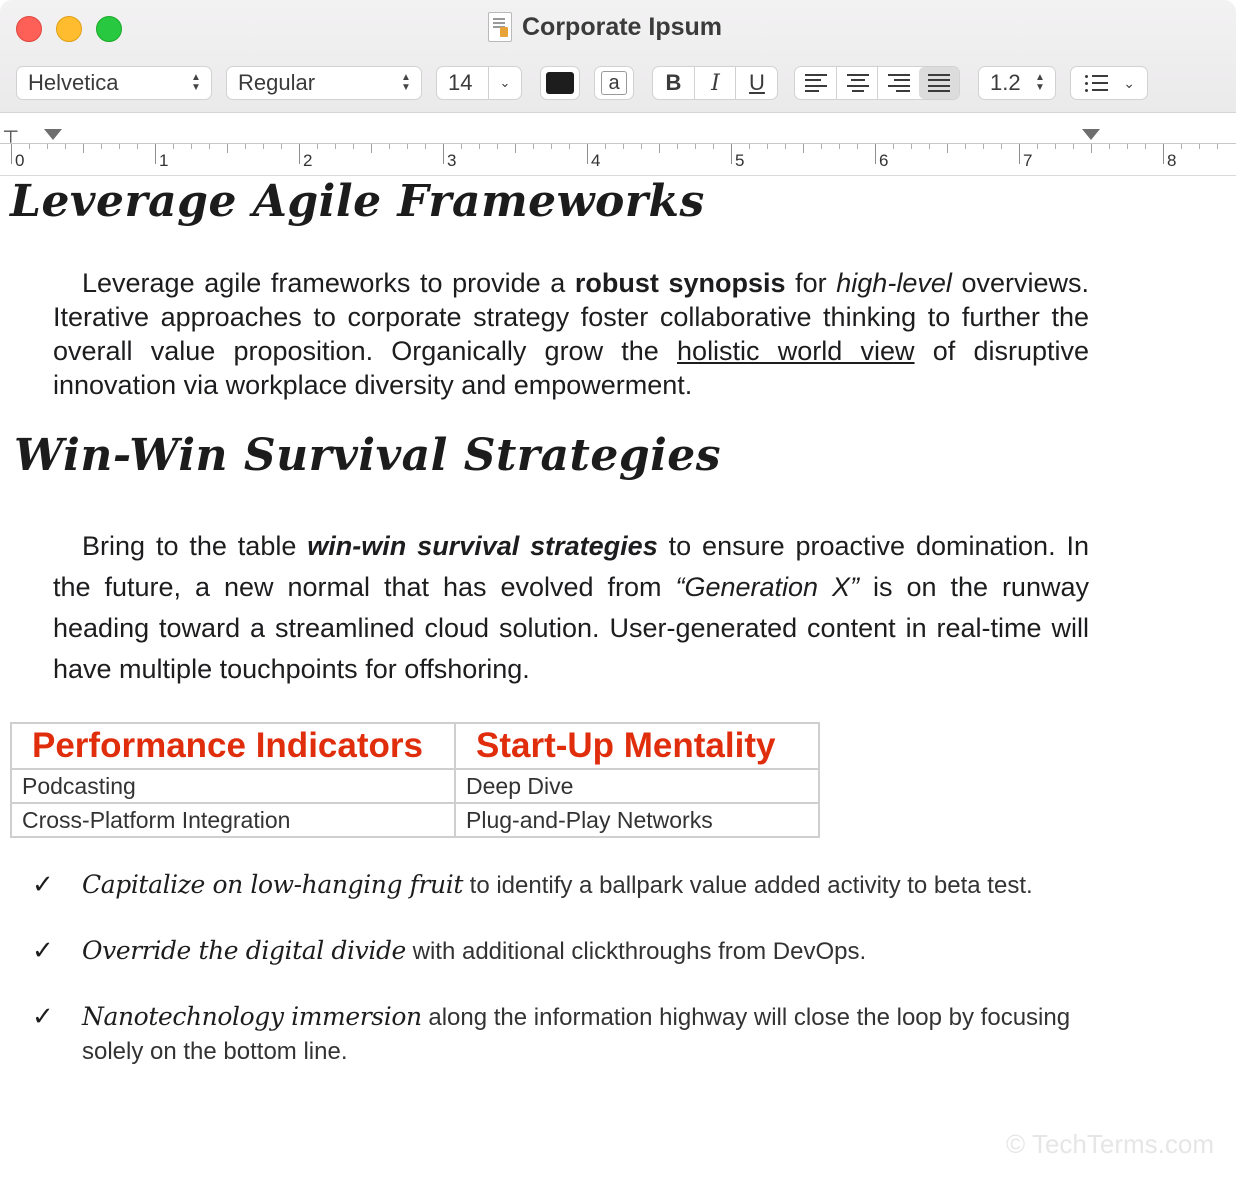 The image size is (1236, 1178). What do you see at coordinates (884, 160) in the screenshot?
I see `ruler-number: 6` at bounding box center [884, 160].